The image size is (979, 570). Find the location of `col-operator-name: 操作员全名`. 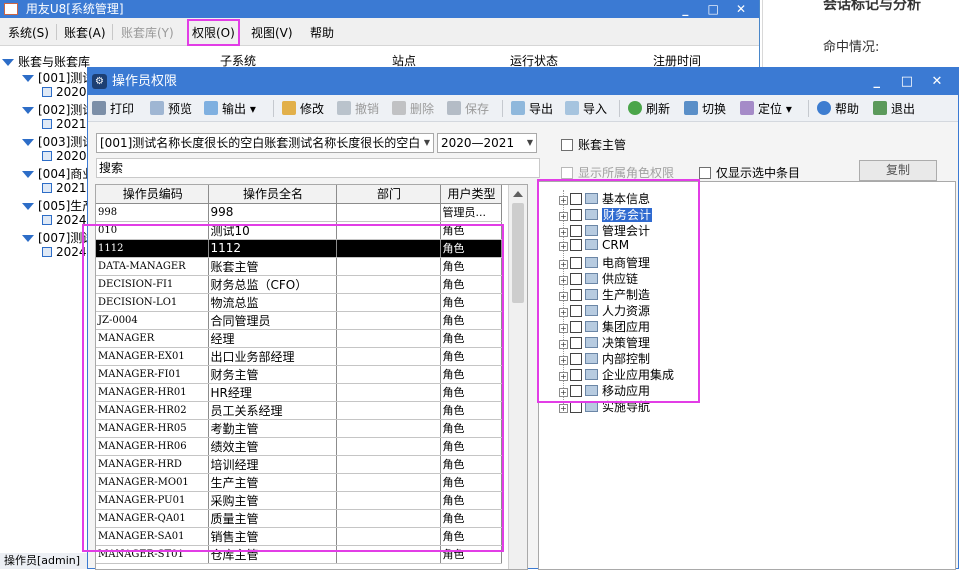

col-operator-name: 操作员全名 is located at coordinates (272, 194).